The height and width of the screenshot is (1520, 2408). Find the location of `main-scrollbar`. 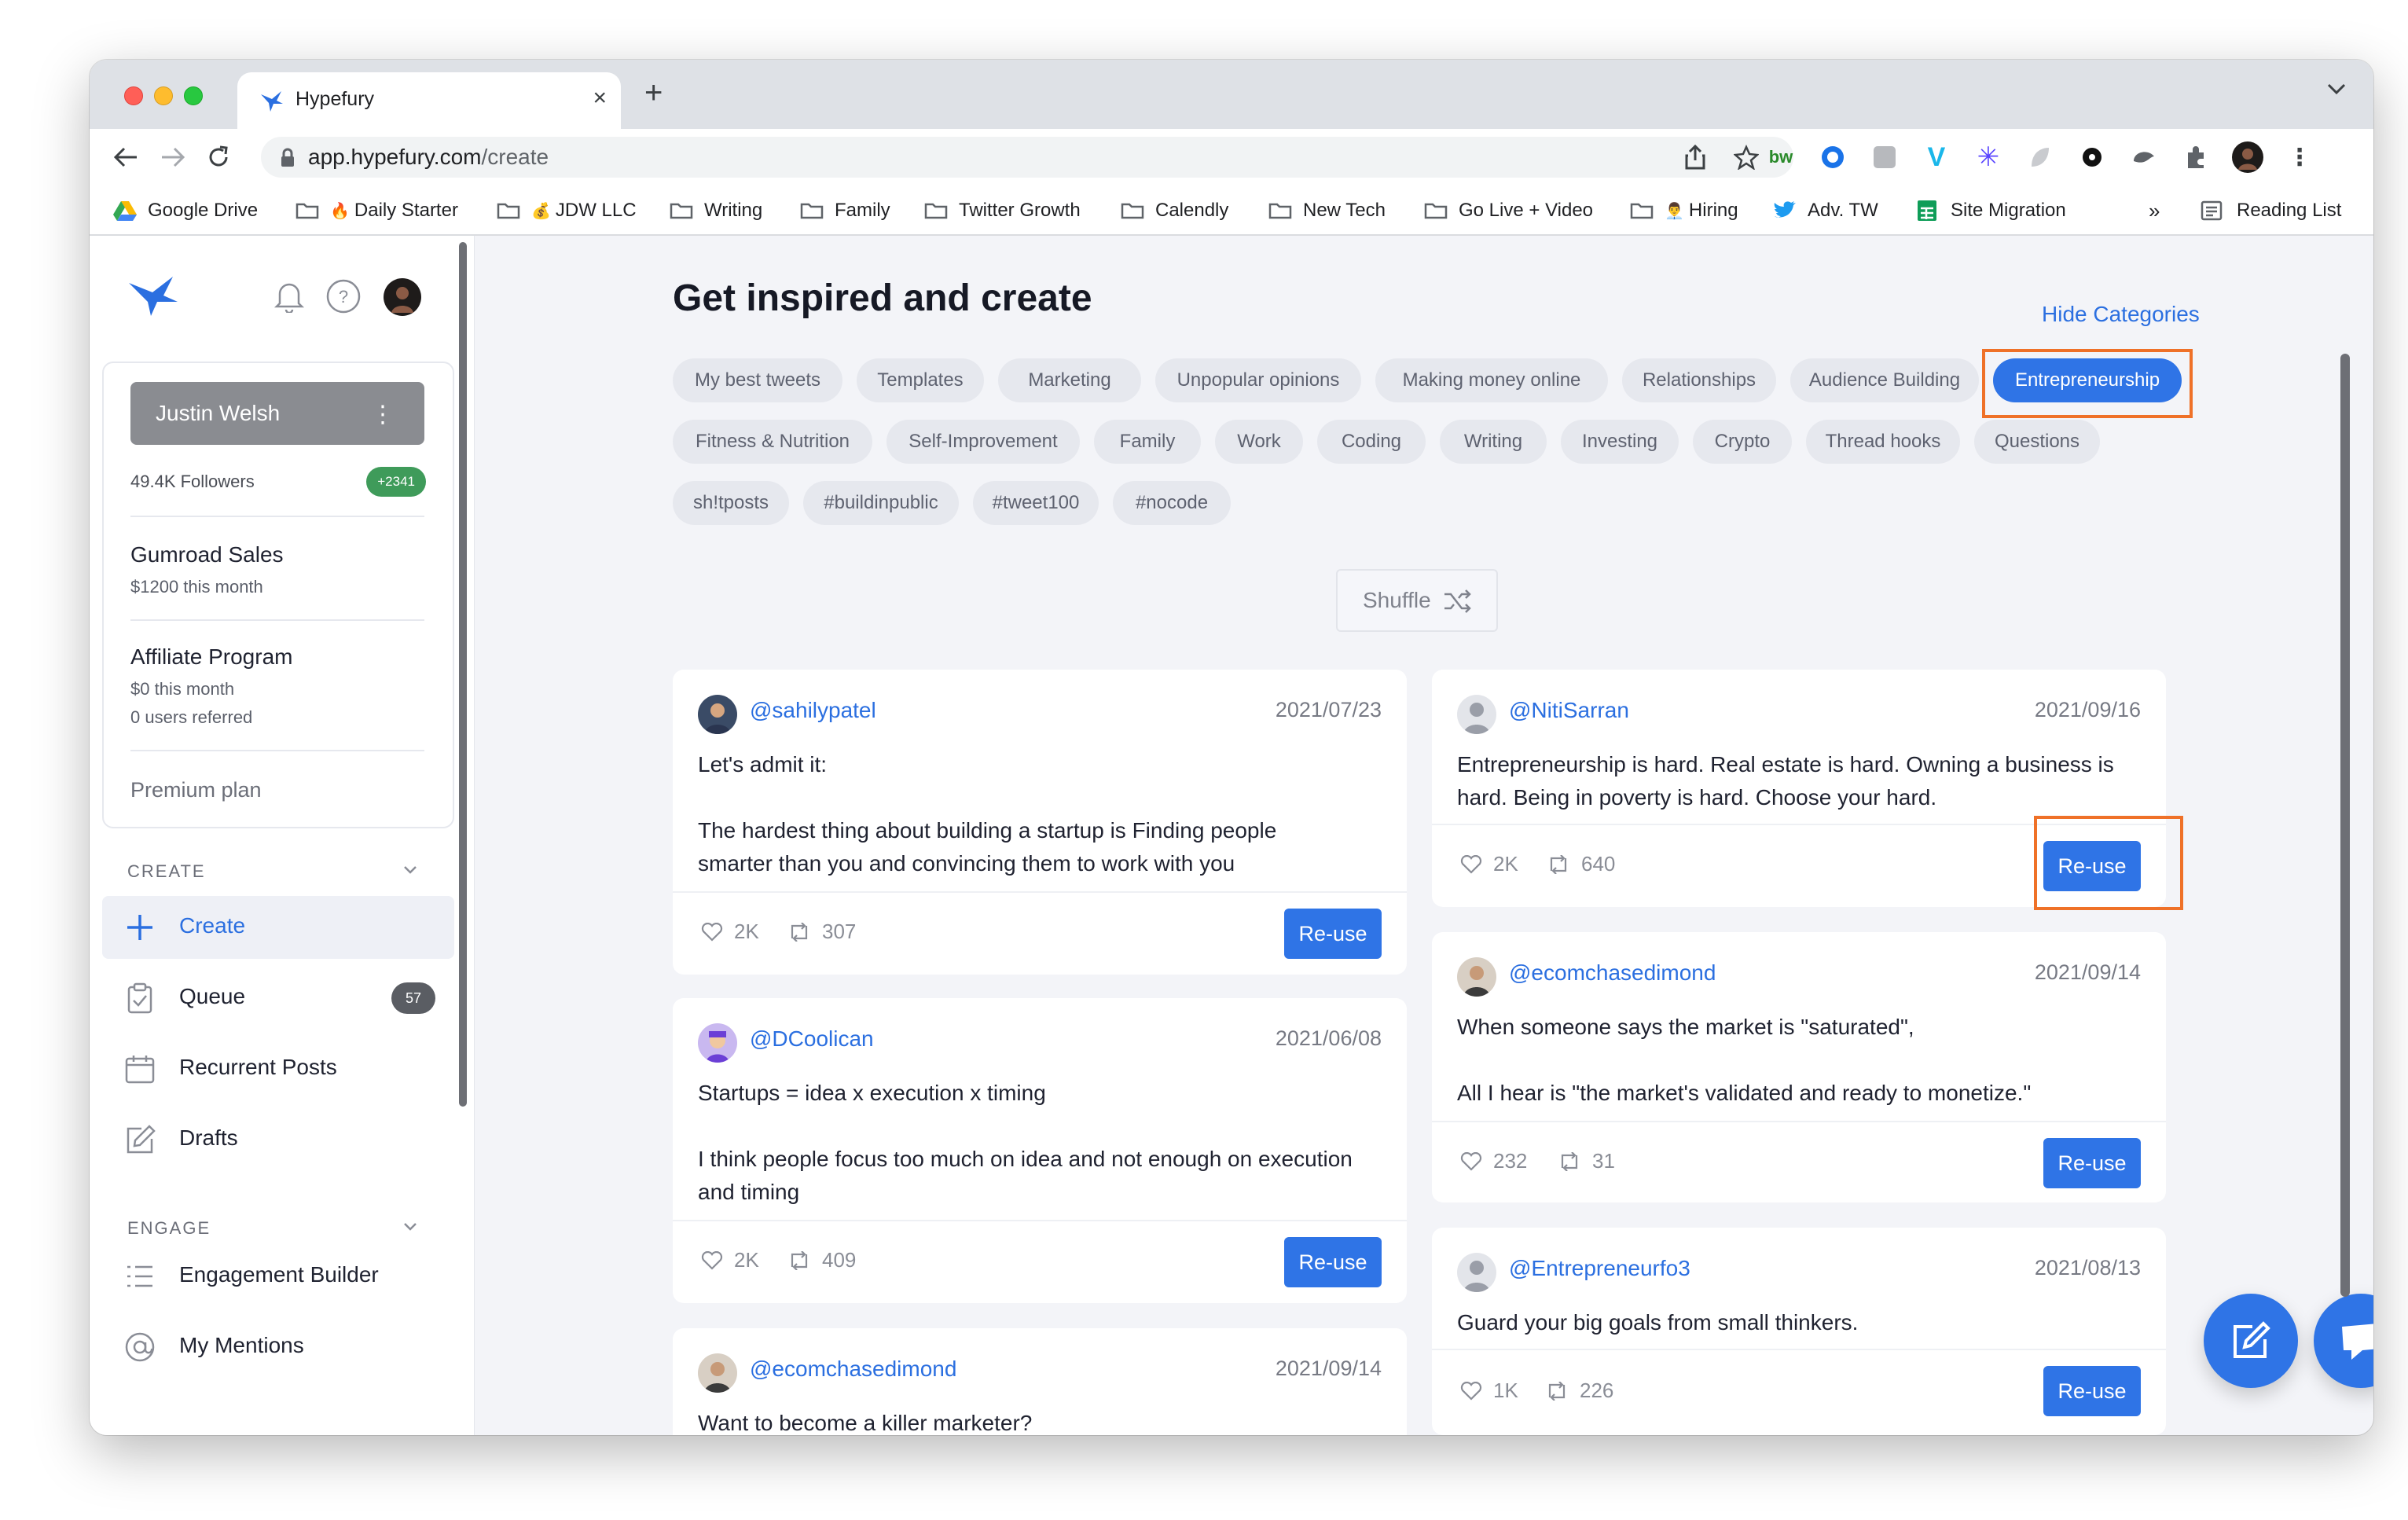

main-scrollbar is located at coordinates (2345, 826).